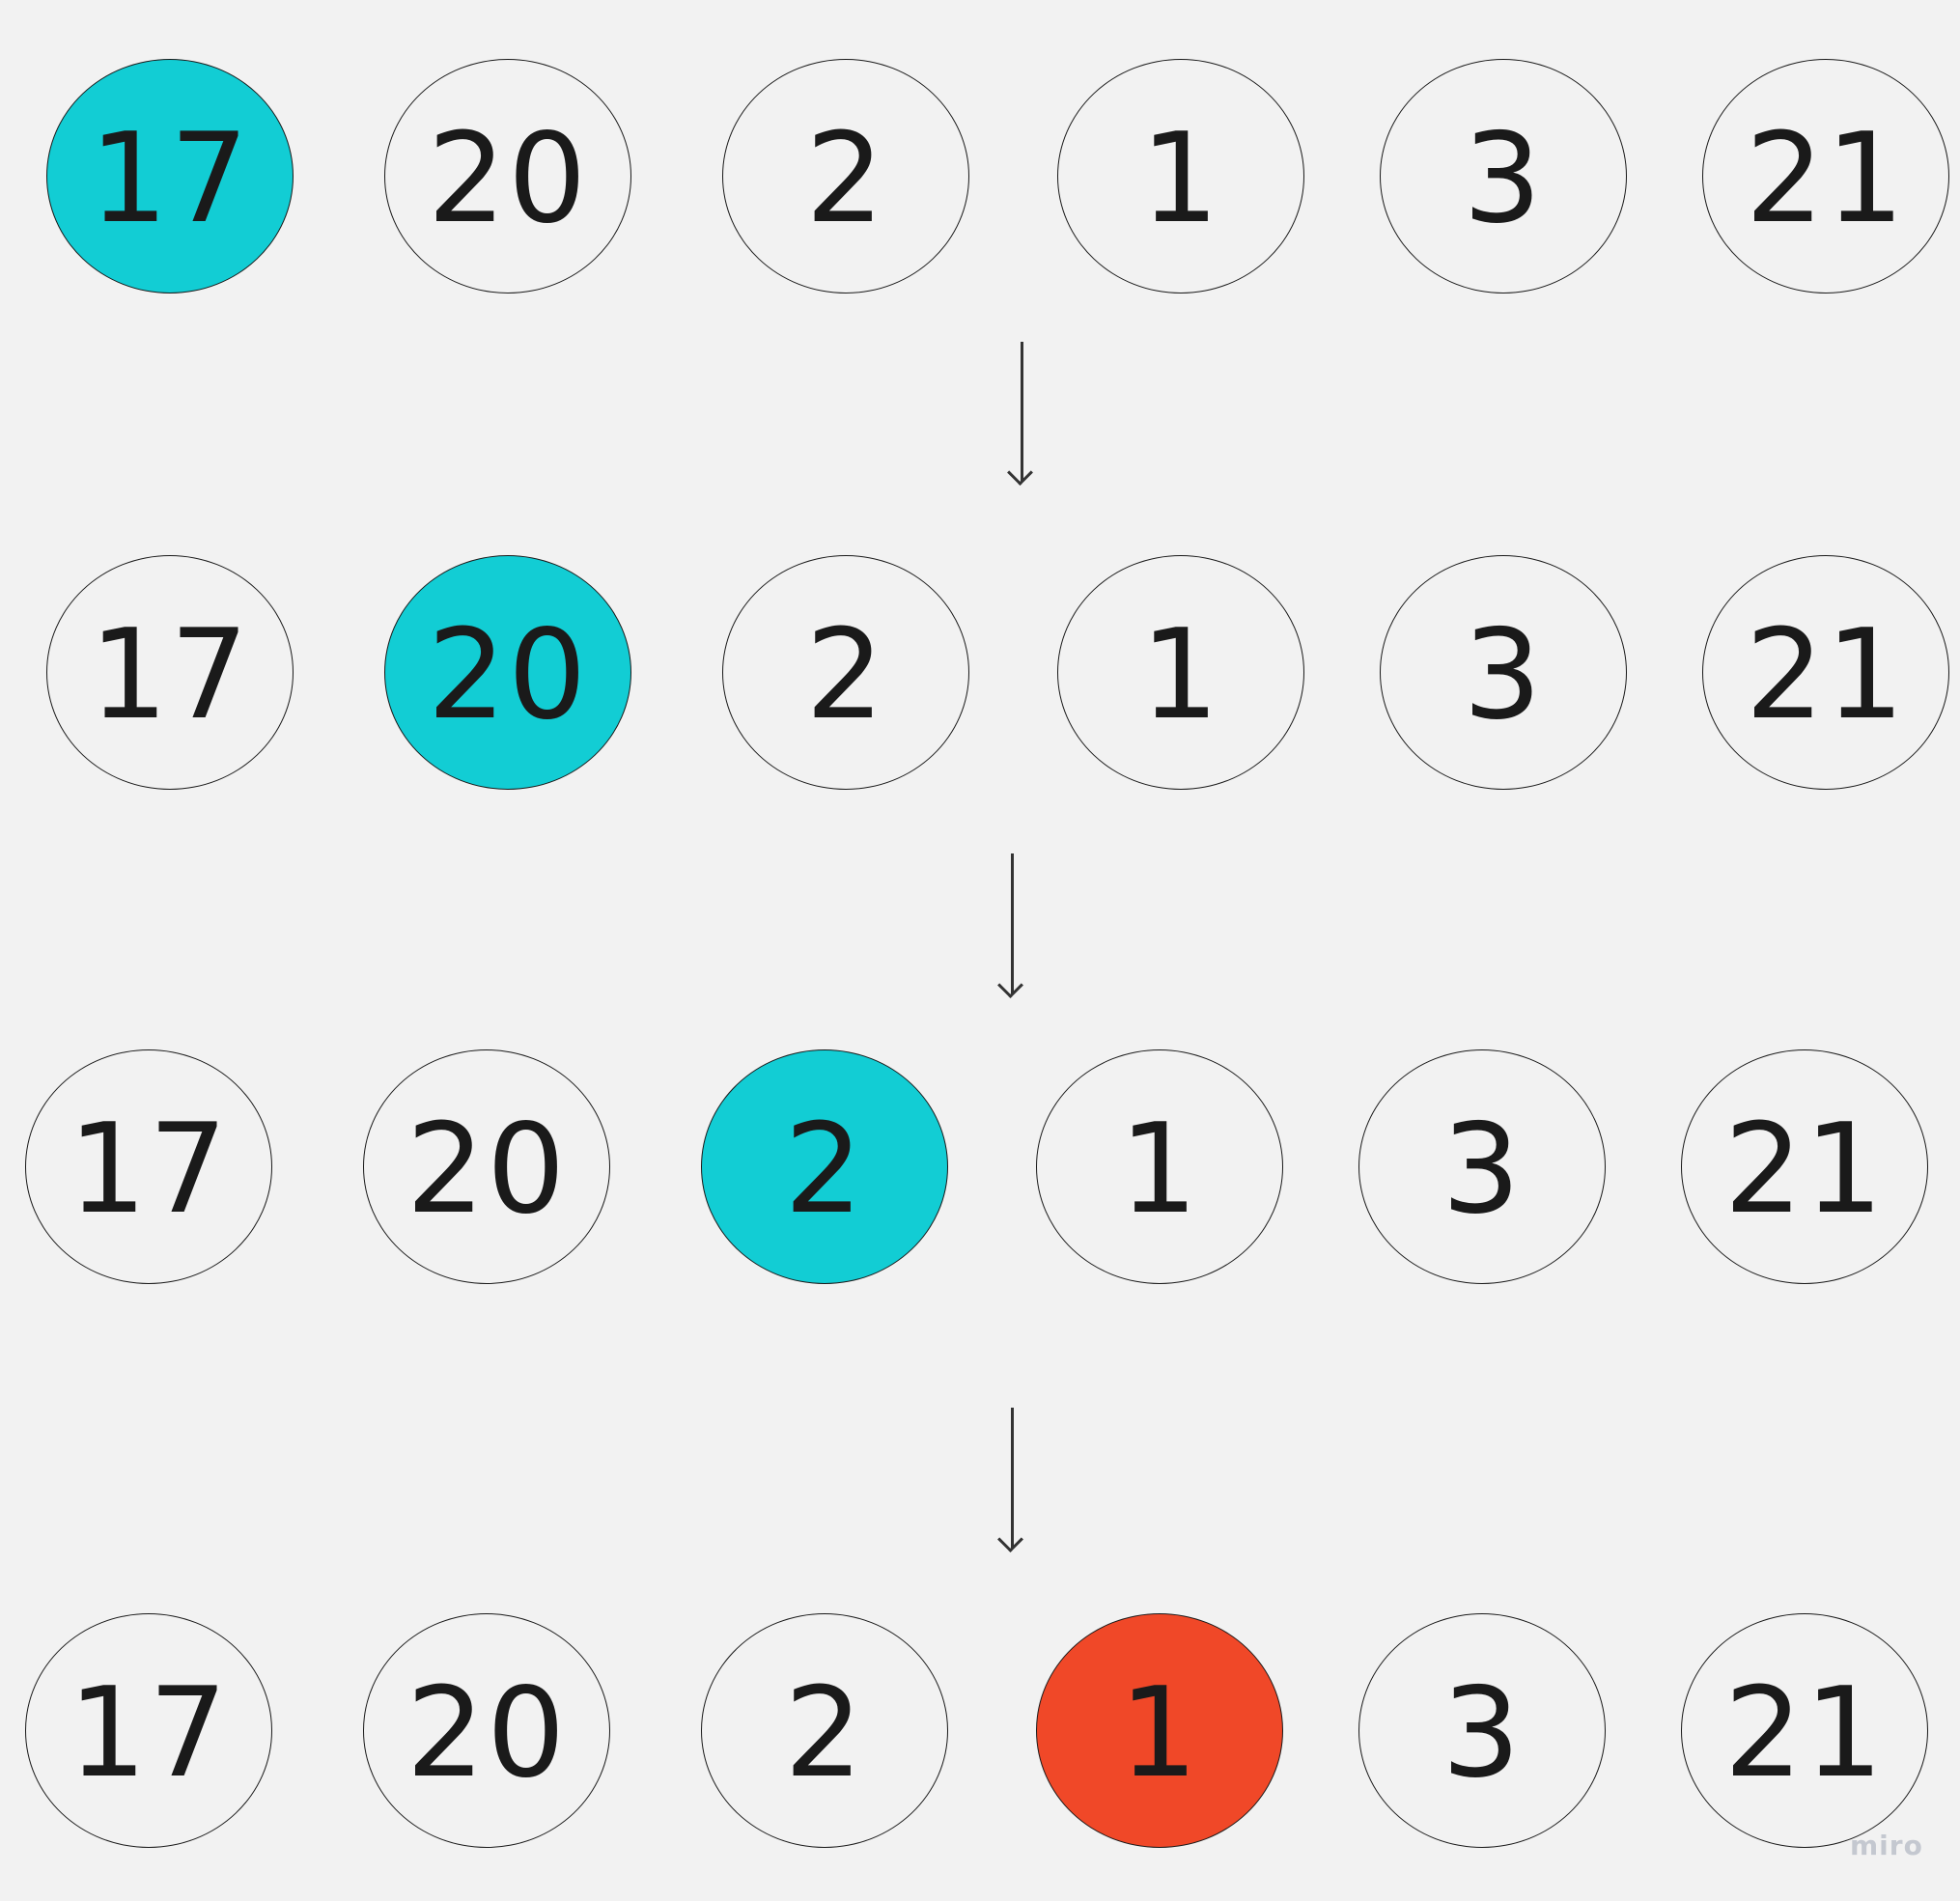  Describe the element at coordinates (1887, 1845) in the screenshot. I see `miro-watermark: miro` at that location.